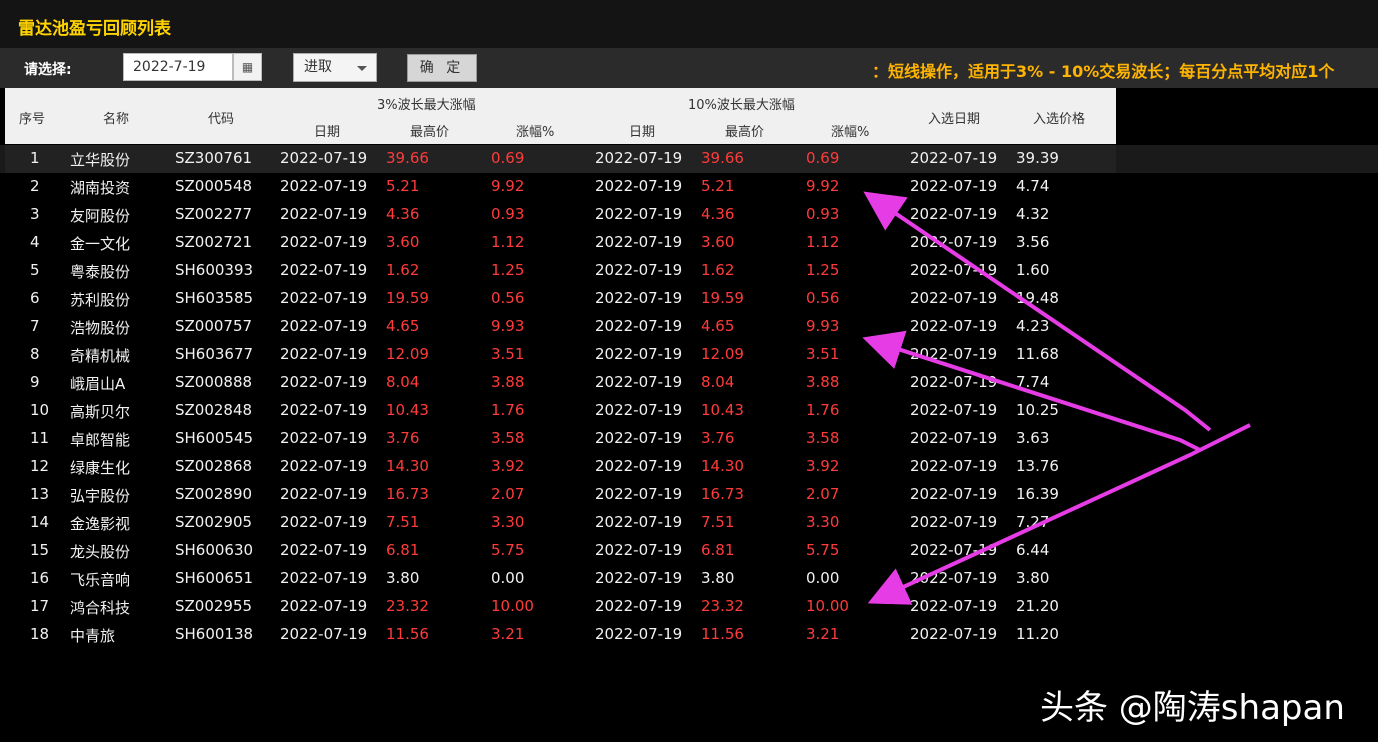 The width and height of the screenshot is (1378, 742). What do you see at coordinates (100, 300) in the screenshot?
I see `cell-name: 苏利股份` at bounding box center [100, 300].